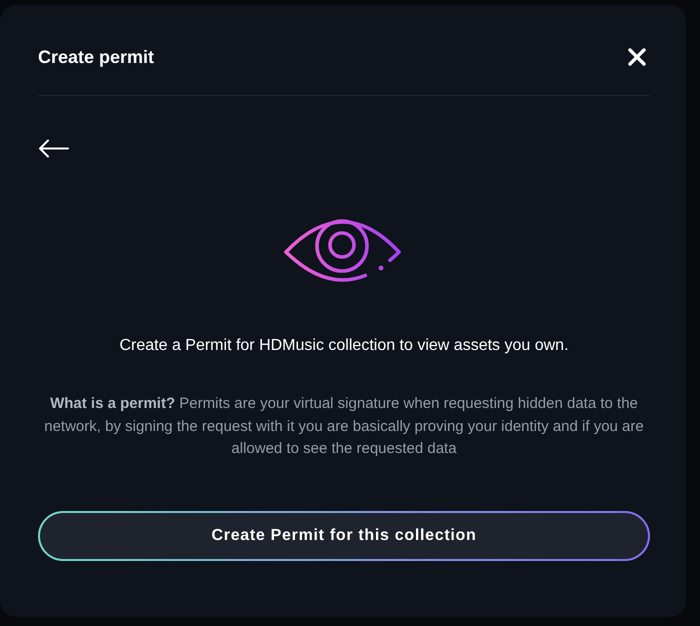 The image size is (700, 626). Describe the element at coordinates (53, 148) in the screenshot. I see `back-arrow-icon` at that location.